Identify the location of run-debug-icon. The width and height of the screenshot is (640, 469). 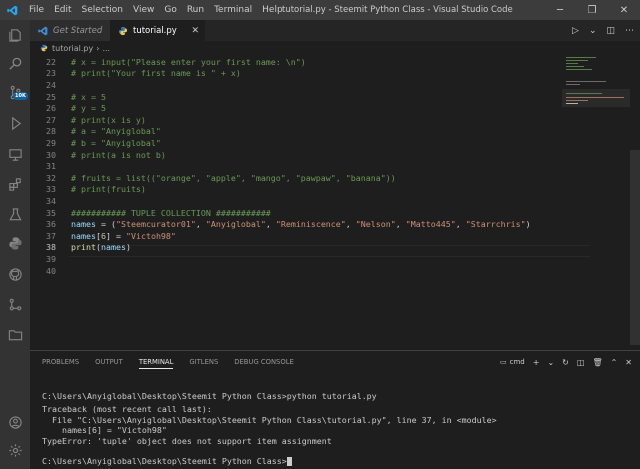
(15, 123).